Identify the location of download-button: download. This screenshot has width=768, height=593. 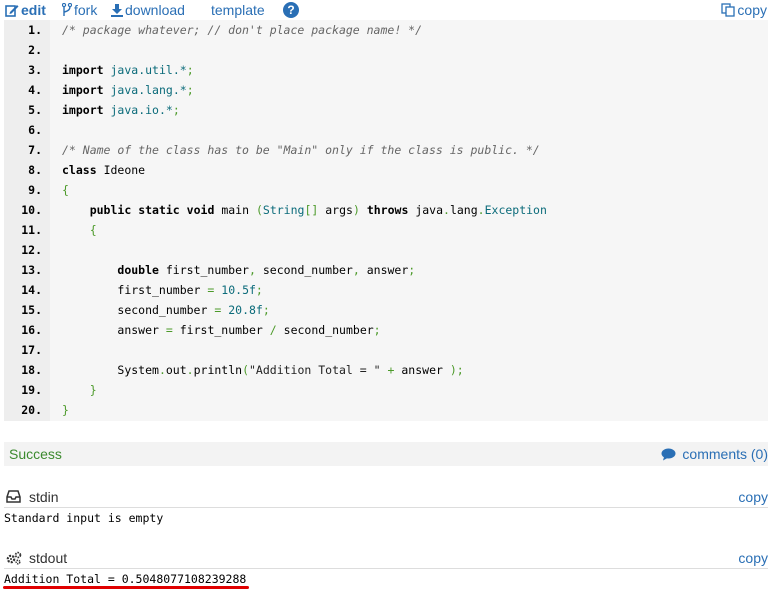
(148, 10).